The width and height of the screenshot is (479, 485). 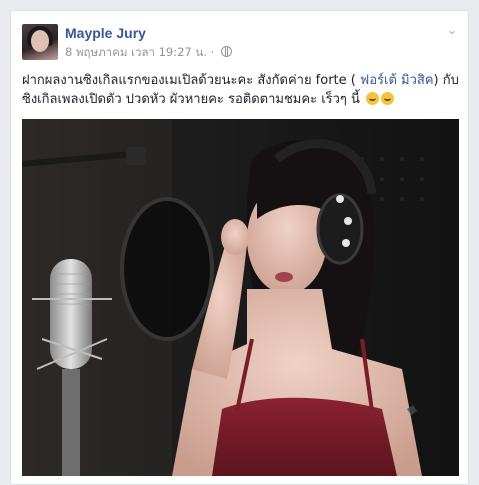 What do you see at coordinates (226, 51) in the screenshot?
I see `globe-icon` at bounding box center [226, 51].